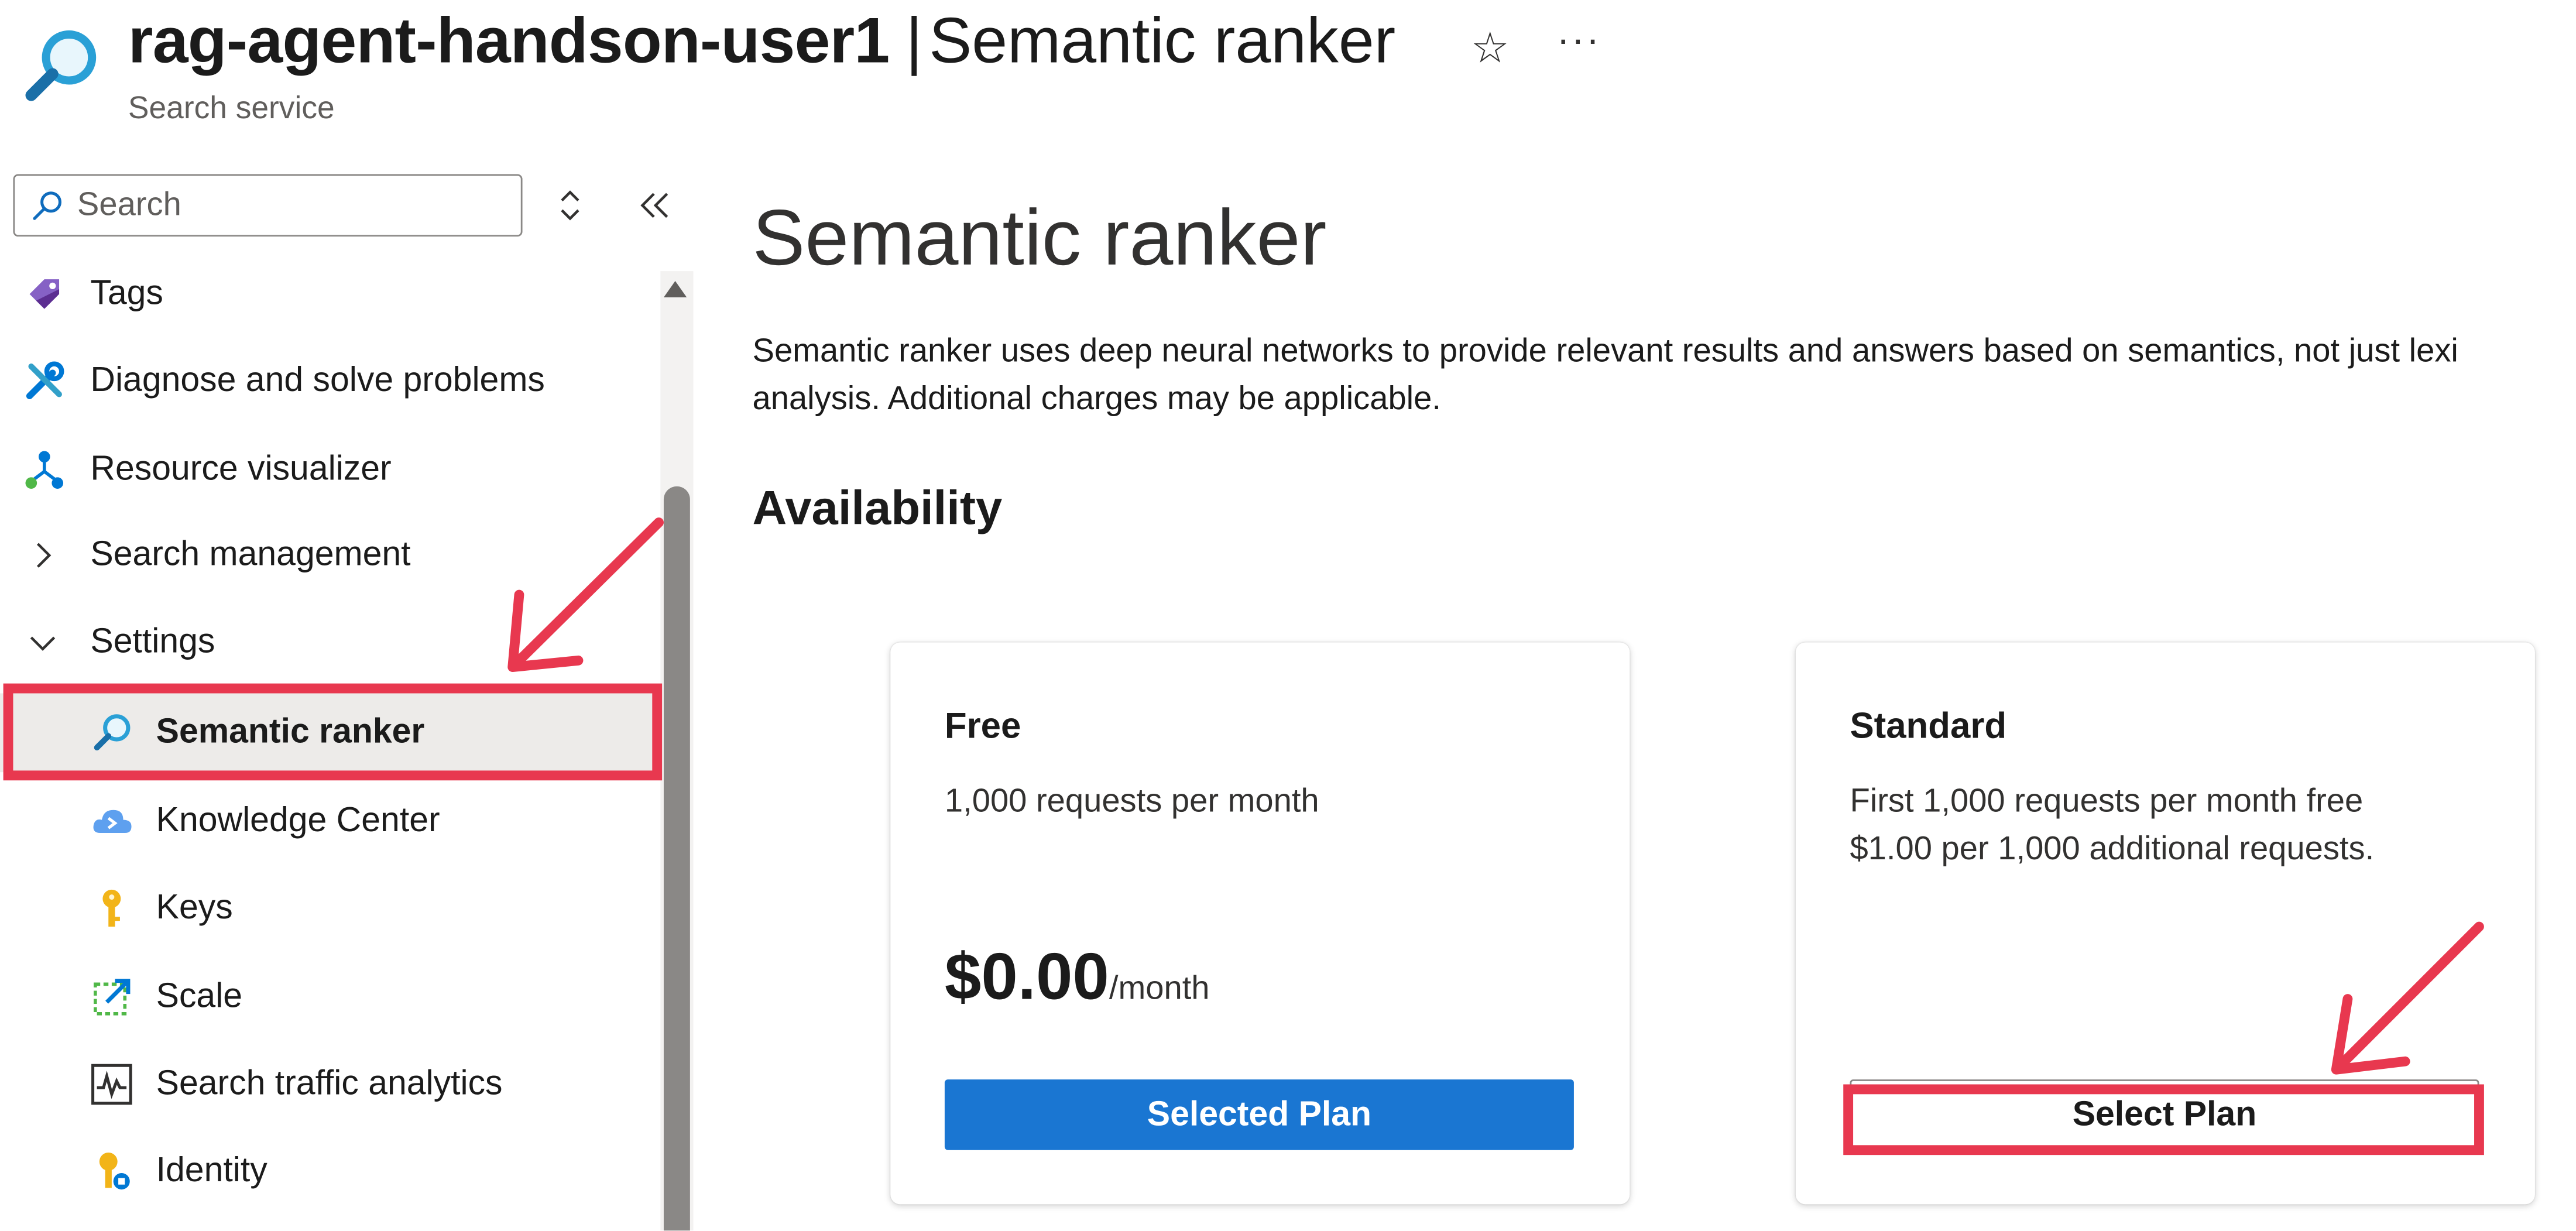  Describe the element at coordinates (1131, 801) in the screenshot. I see `plan-description: 1,000 requests per month` at that location.